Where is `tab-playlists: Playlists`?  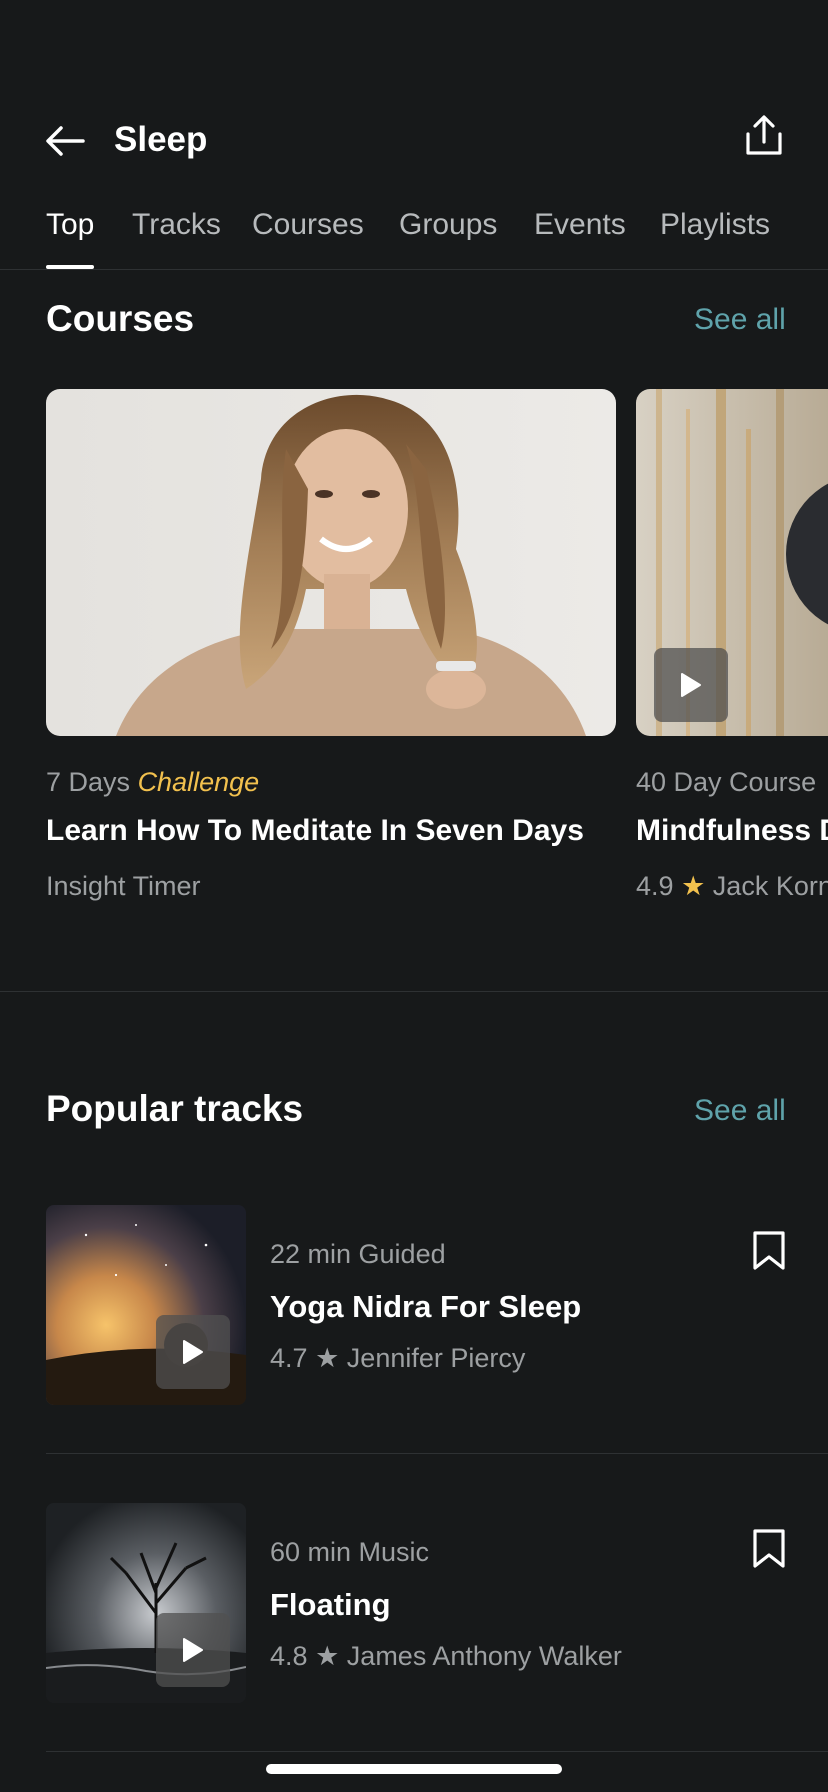 tab-playlists: Playlists is located at coordinates (715, 238).